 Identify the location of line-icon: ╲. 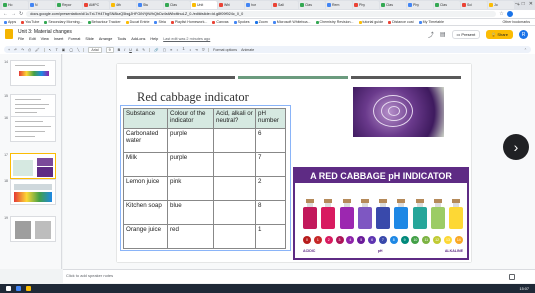
(78, 50).